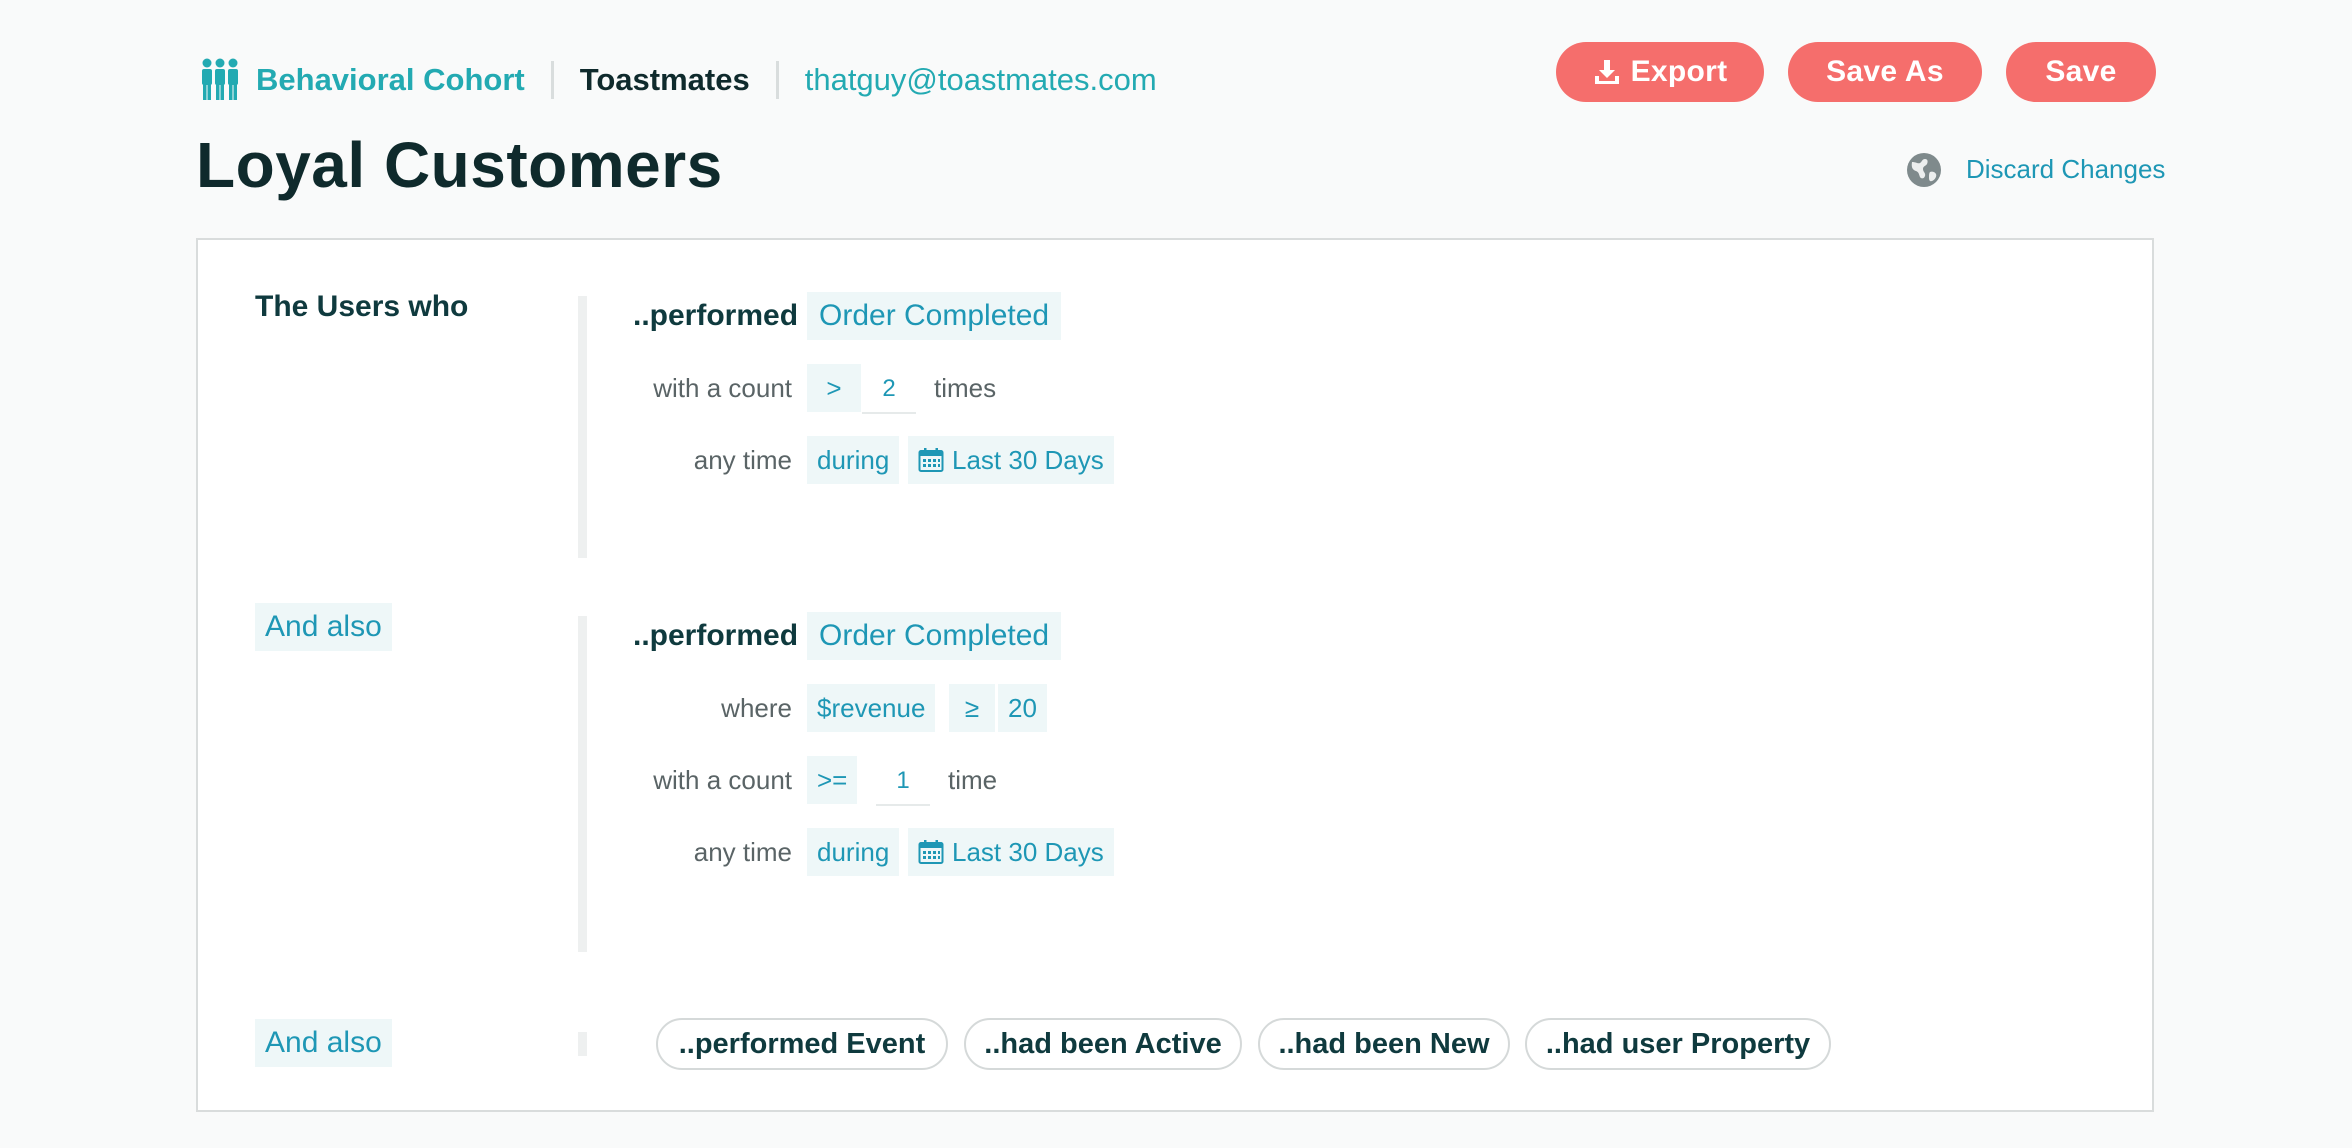 This screenshot has height=1148, width=2352. I want to click on add-had-been-active-button: ..had been Active, so click(1103, 1044).